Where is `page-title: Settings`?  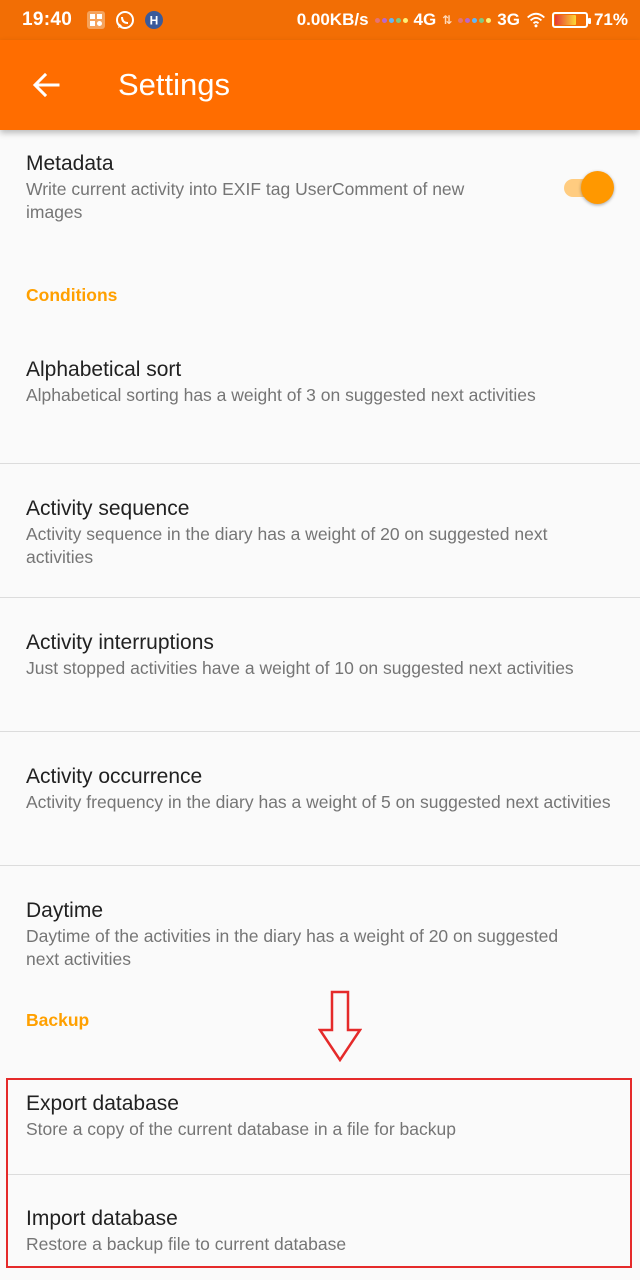 page-title: Settings is located at coordinates (174, 84).